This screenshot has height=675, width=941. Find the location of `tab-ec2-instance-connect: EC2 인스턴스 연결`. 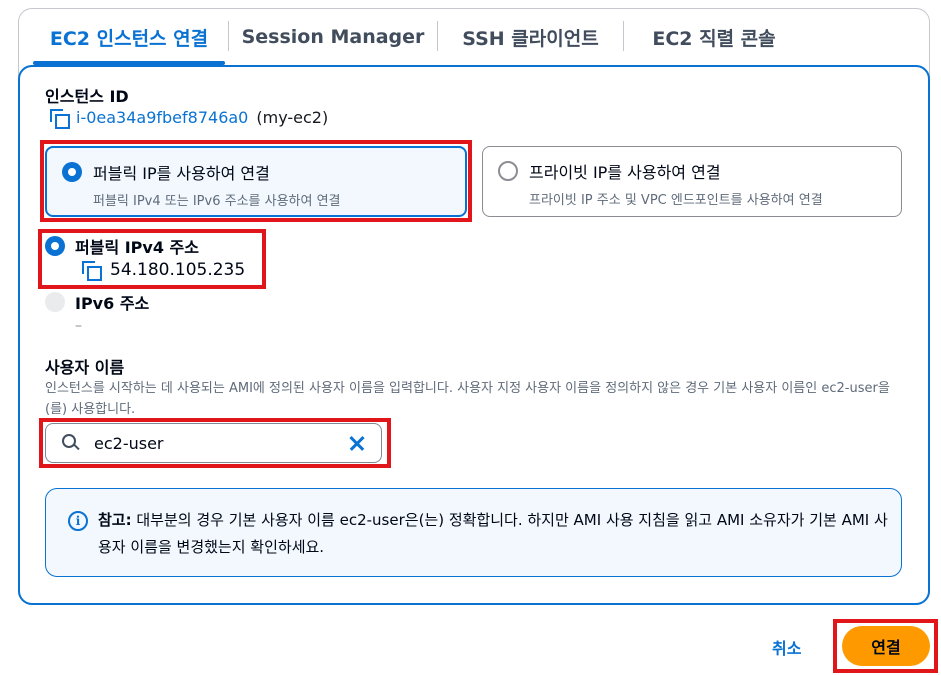

tab-ec2-instance-connect: EC2 인스턴스 연결 is located at coordinates (129, 37).